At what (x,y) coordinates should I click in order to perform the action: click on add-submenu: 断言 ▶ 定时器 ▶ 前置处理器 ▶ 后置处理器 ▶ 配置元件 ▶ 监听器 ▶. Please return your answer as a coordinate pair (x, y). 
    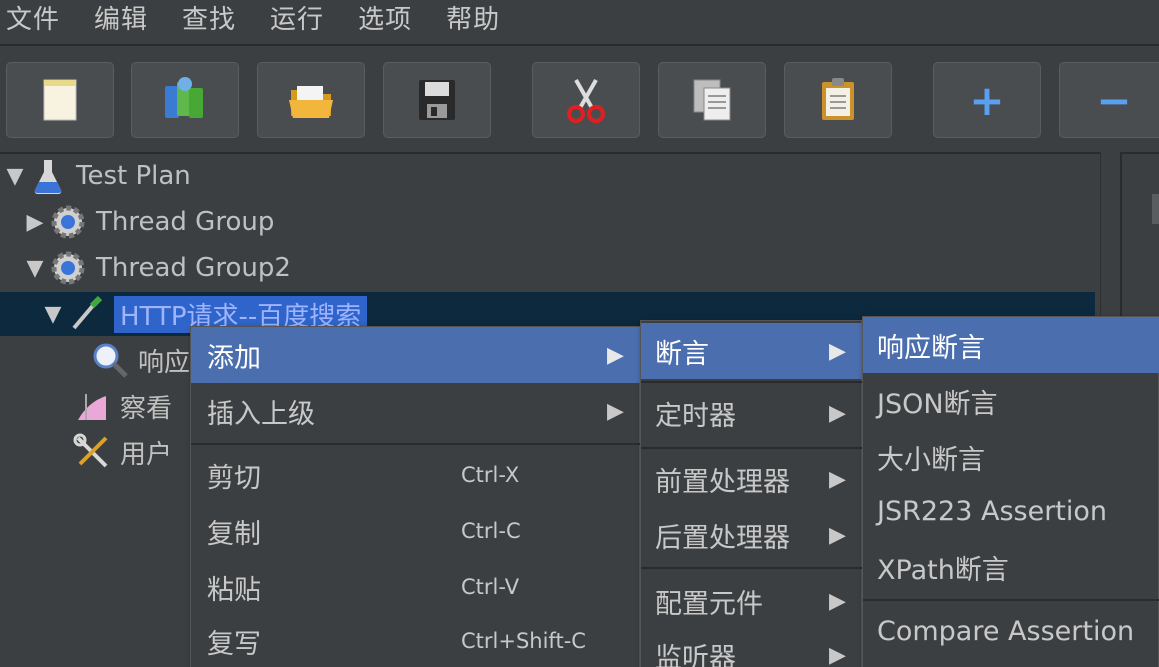
    Looking at the image, I should click on (751, 493).